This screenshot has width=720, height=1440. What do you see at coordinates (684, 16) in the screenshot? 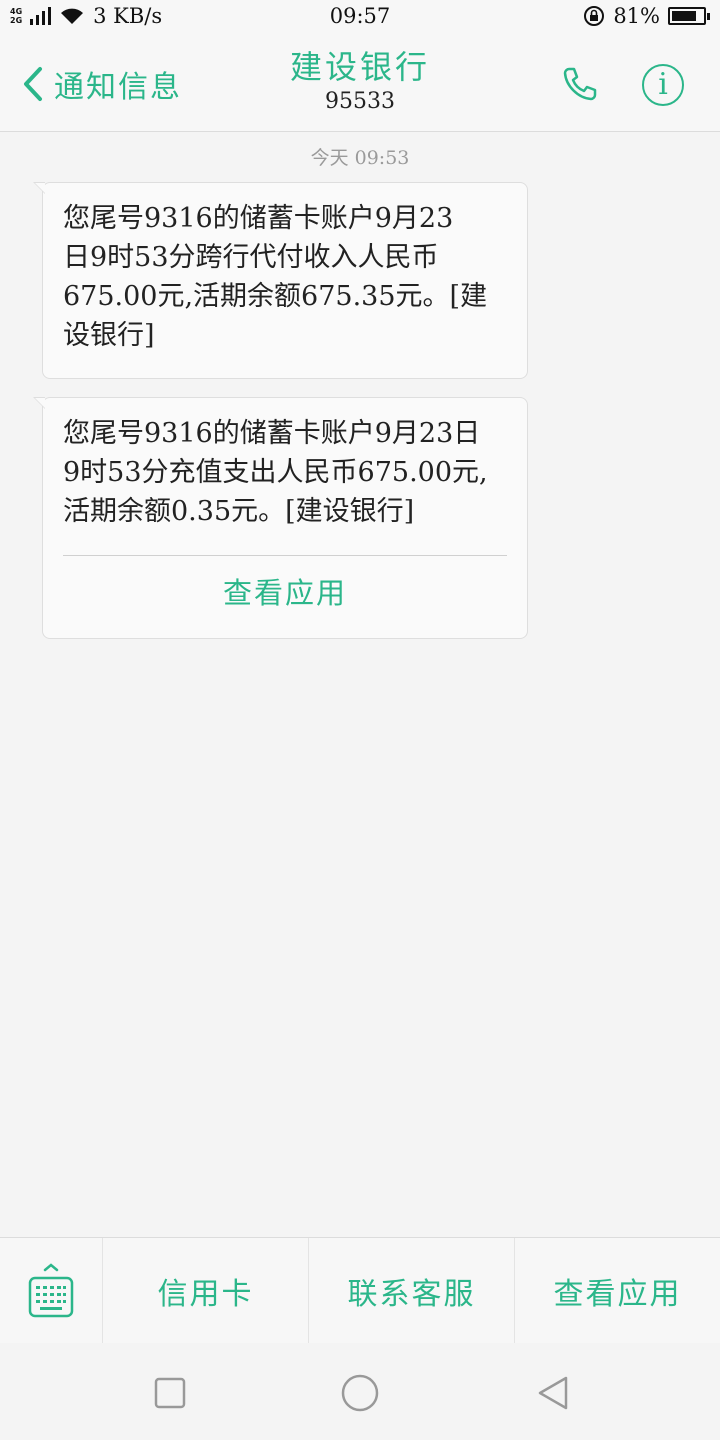
I see `battery-fill` at bounding box center [684, 16].